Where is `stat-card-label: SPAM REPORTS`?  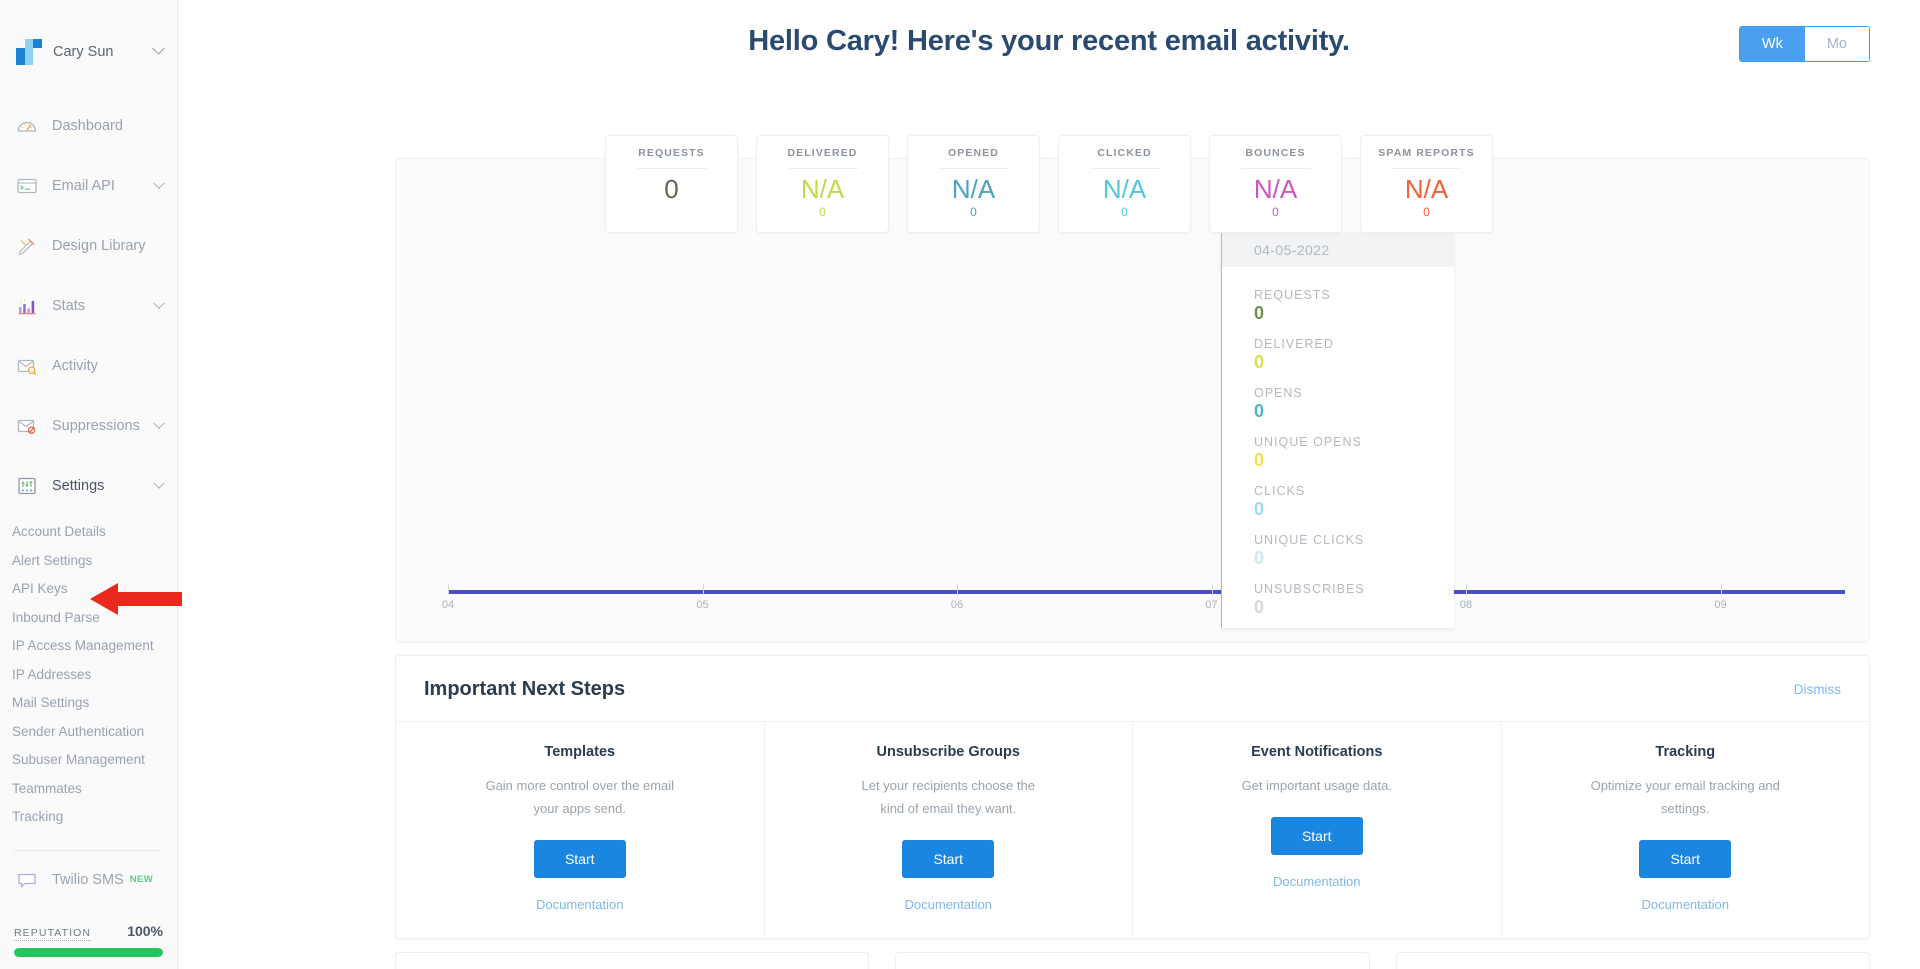 stat-card-label: SPAM REPORTS is located at coordinates (1426, 153).